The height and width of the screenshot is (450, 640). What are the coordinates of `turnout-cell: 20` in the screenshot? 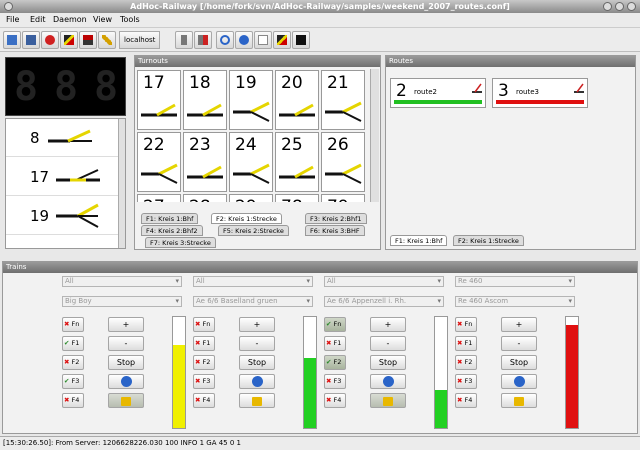 It's located at (297, 100).